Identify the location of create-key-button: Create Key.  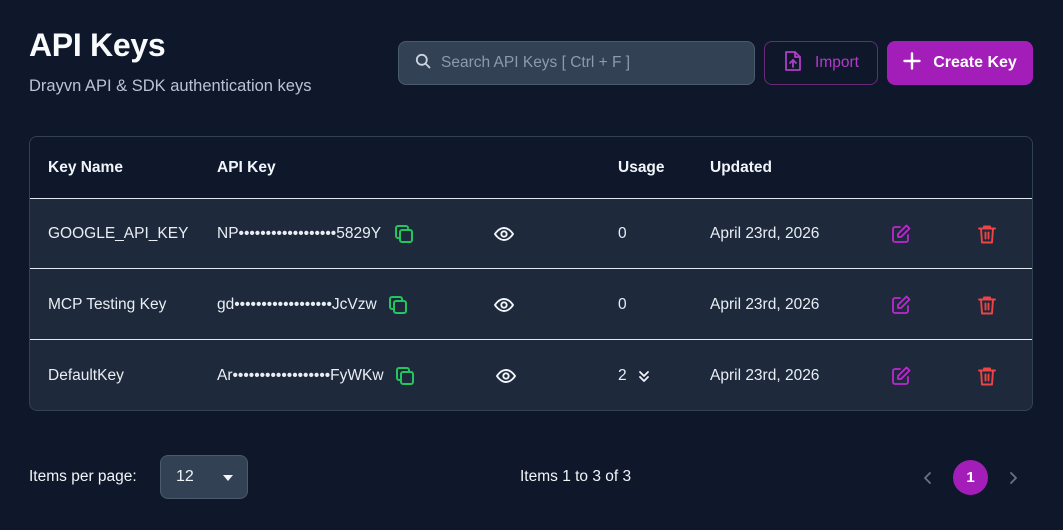
(960, 63).